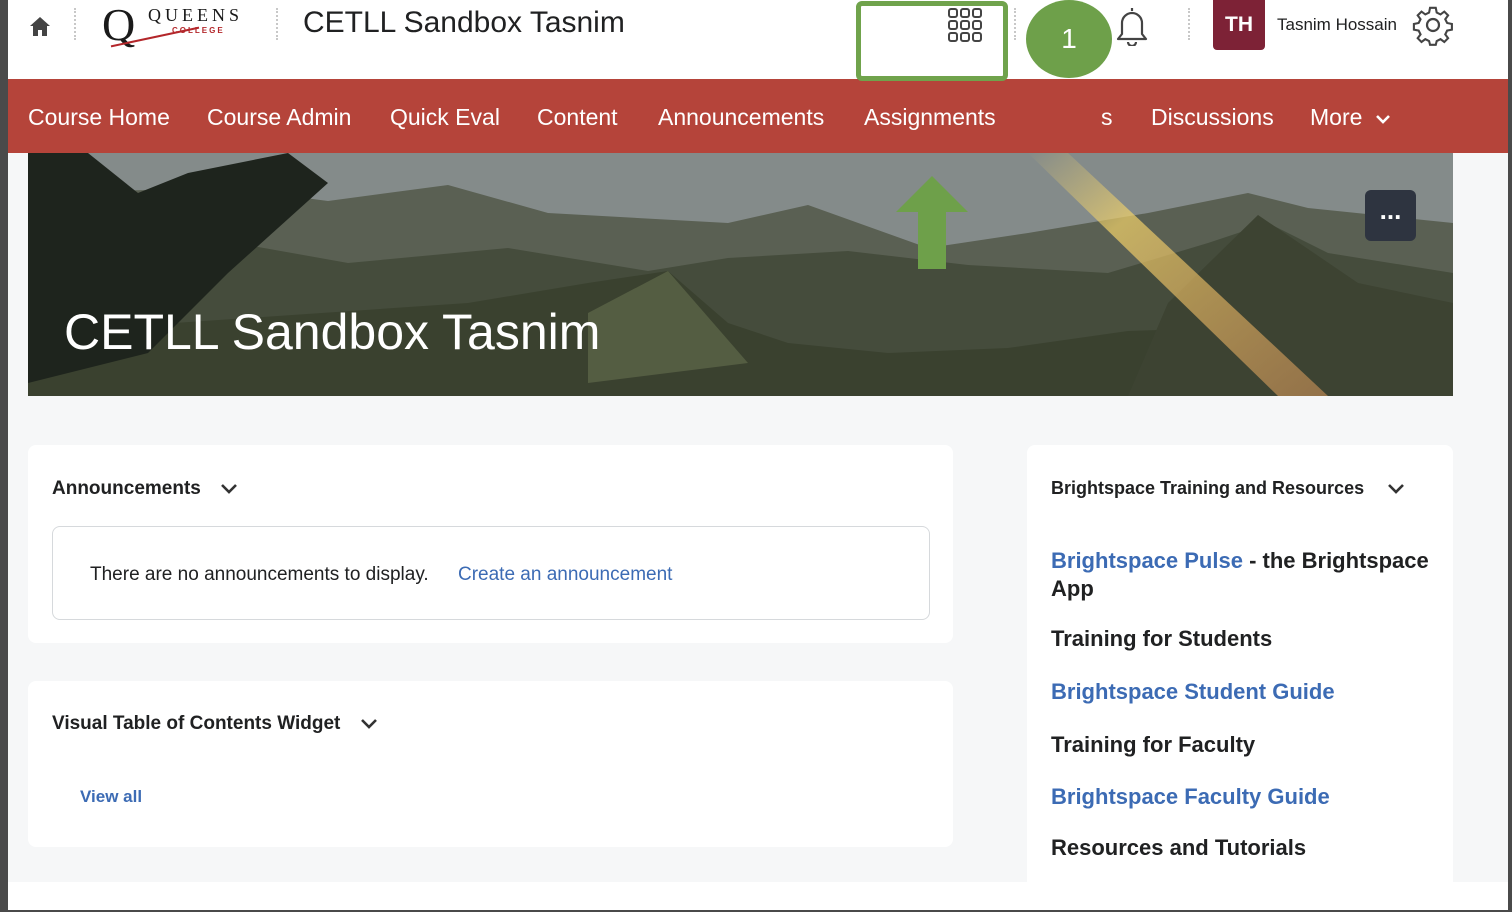  I want to click on nav-hidden-item-fragment: s, so click(1107, 116).